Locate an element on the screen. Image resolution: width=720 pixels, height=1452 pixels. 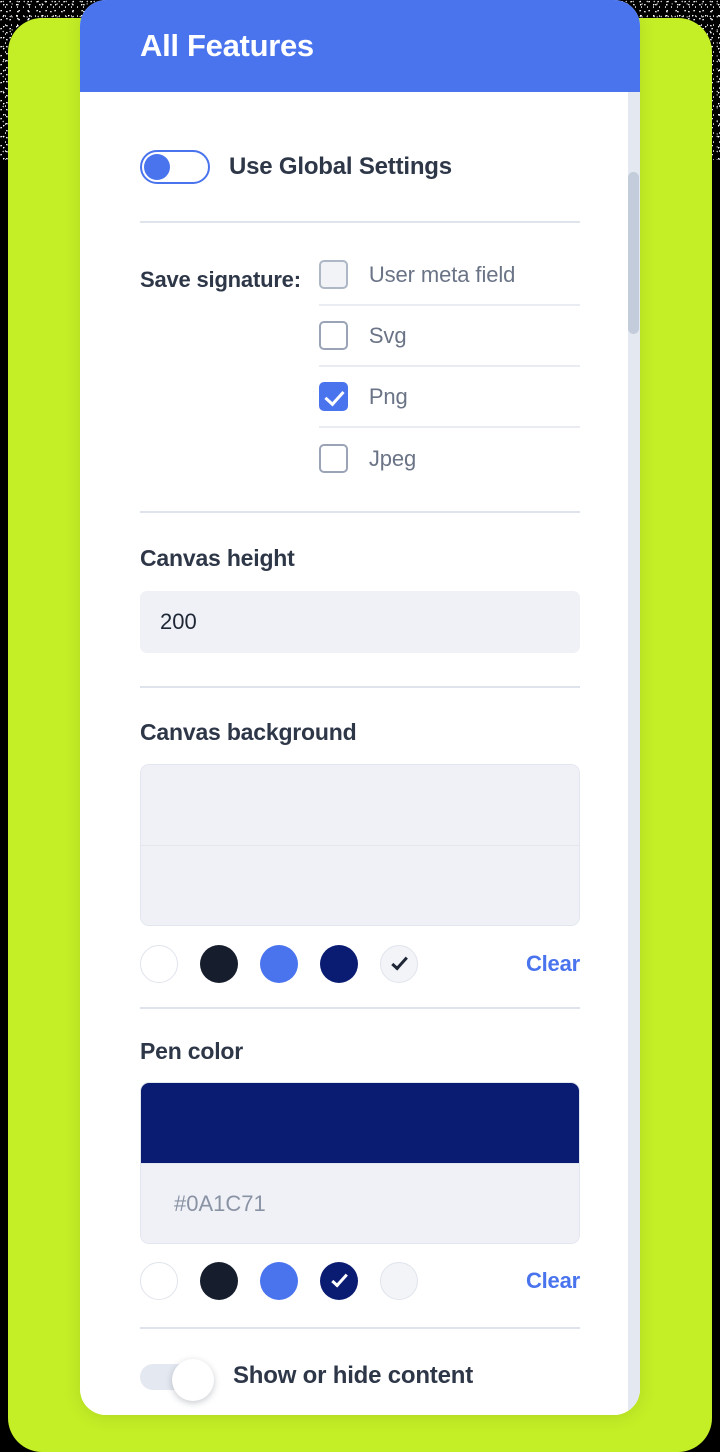
checkbox-jpeg is located at coordinates (333, 458).